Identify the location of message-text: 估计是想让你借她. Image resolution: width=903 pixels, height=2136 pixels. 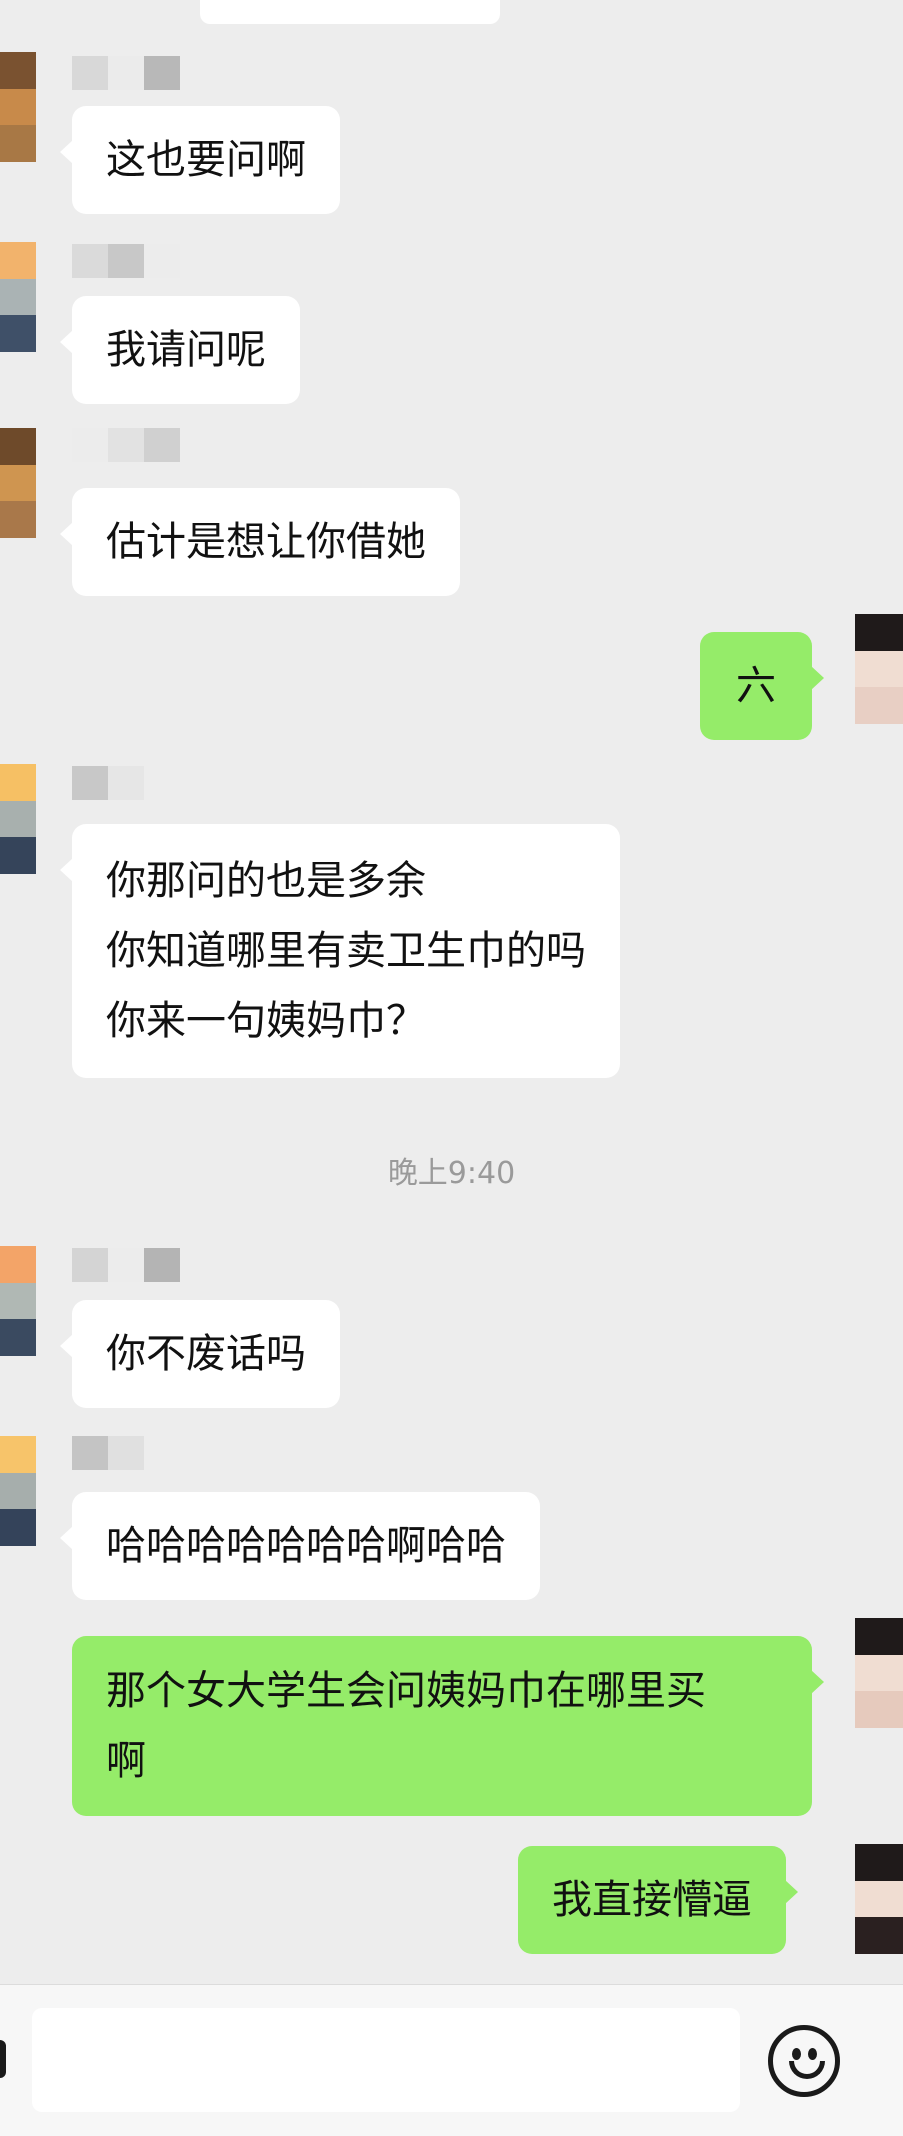
(266, 542).